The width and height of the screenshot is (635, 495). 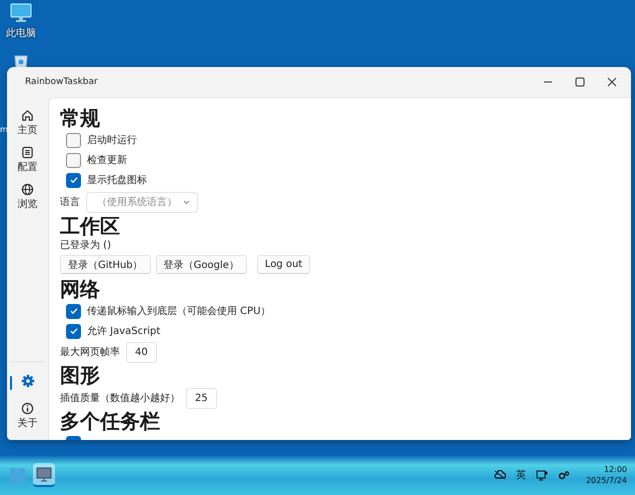 I want to click on input-language-indicator: 英, so click(x=521, y=475).